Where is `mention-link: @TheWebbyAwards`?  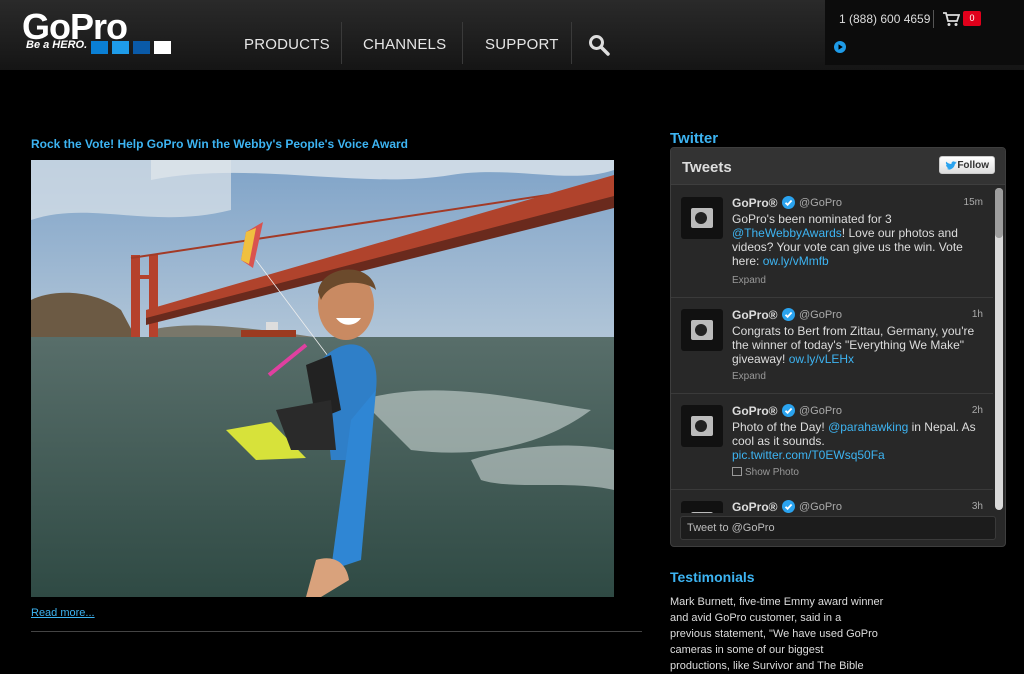
mention-link: @TheWebbyAwards is located at coordinates (787, 233).